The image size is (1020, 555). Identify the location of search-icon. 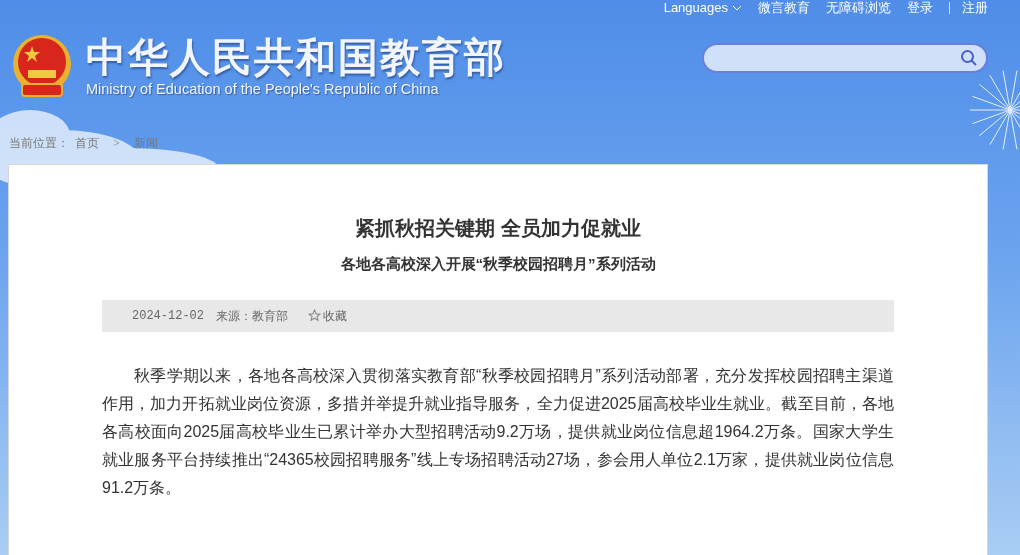
(969, 58).